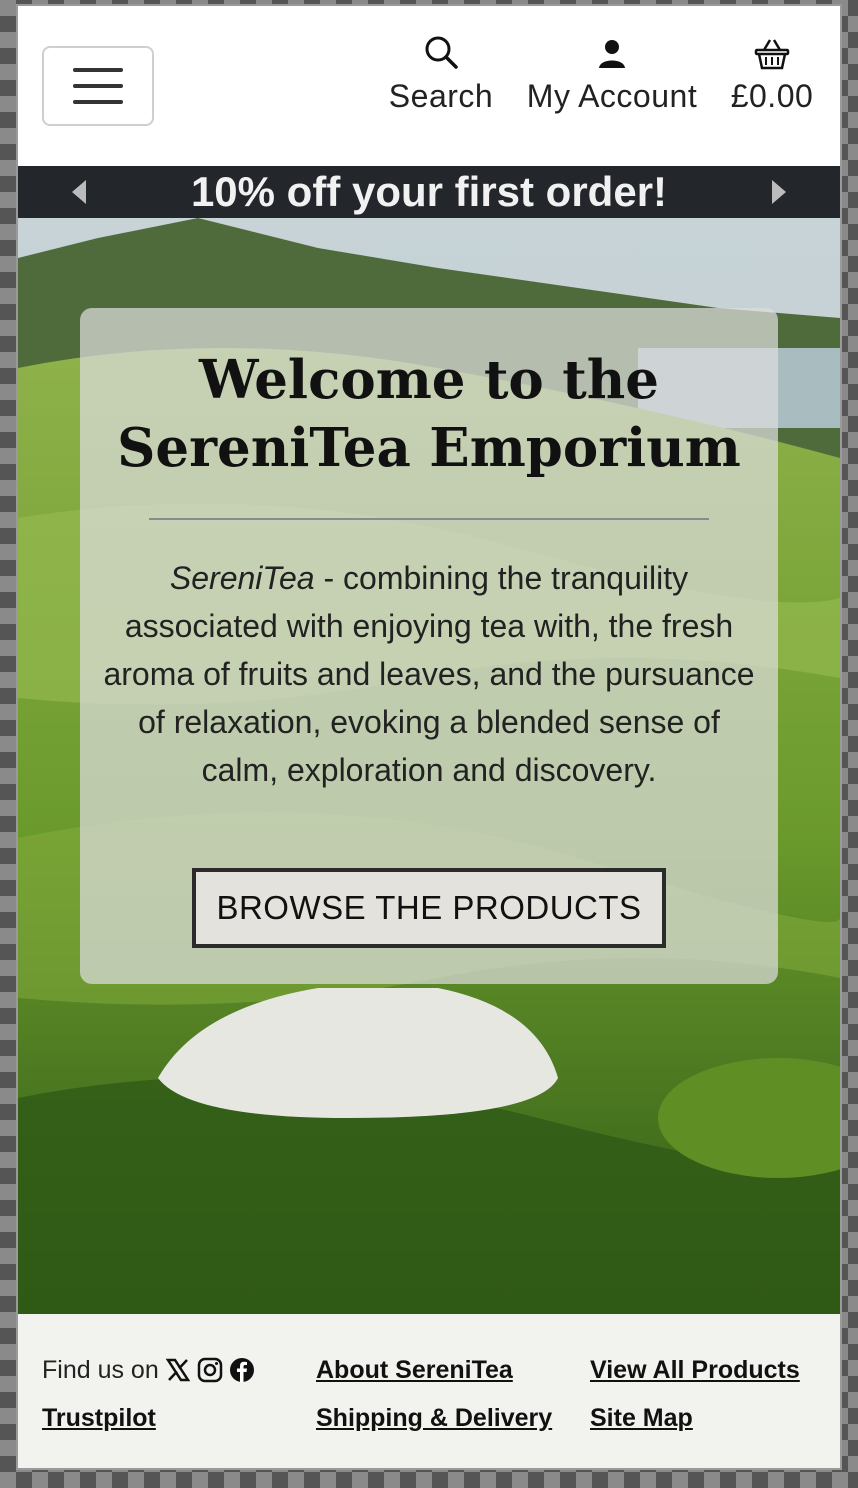  I want to click on next-arrow-icon, so click(779, 192).